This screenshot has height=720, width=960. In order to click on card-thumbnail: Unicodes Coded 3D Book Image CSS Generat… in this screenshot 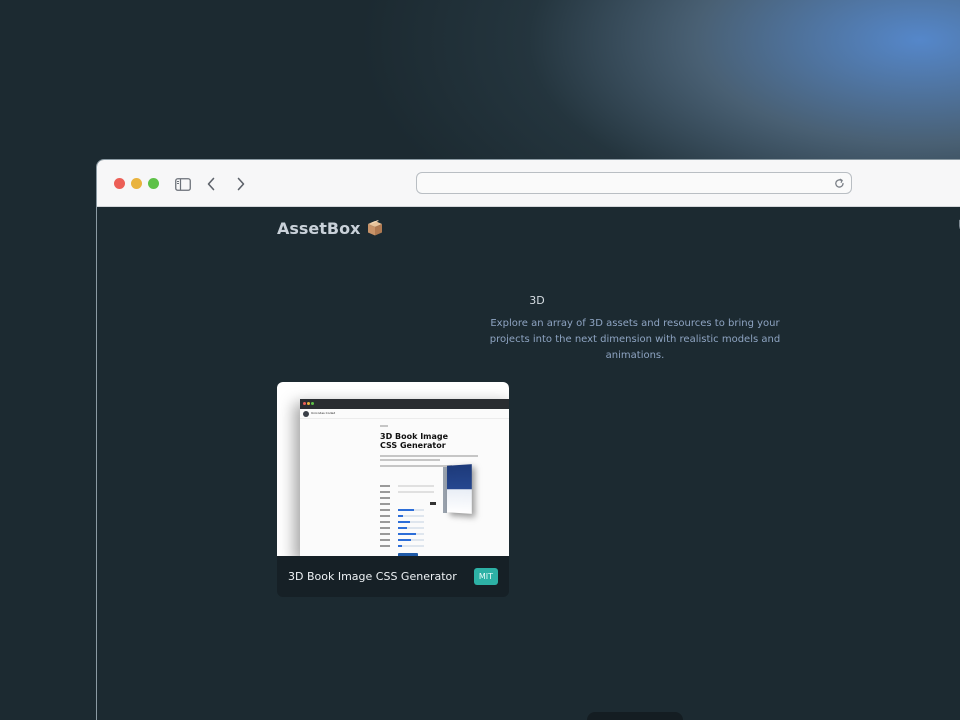, I will do `click(393, 469)`.